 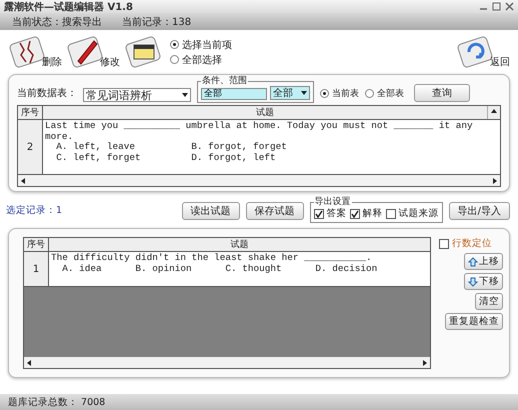 I want to click on checkbox-label: 答案, so click(x=336, y=213).